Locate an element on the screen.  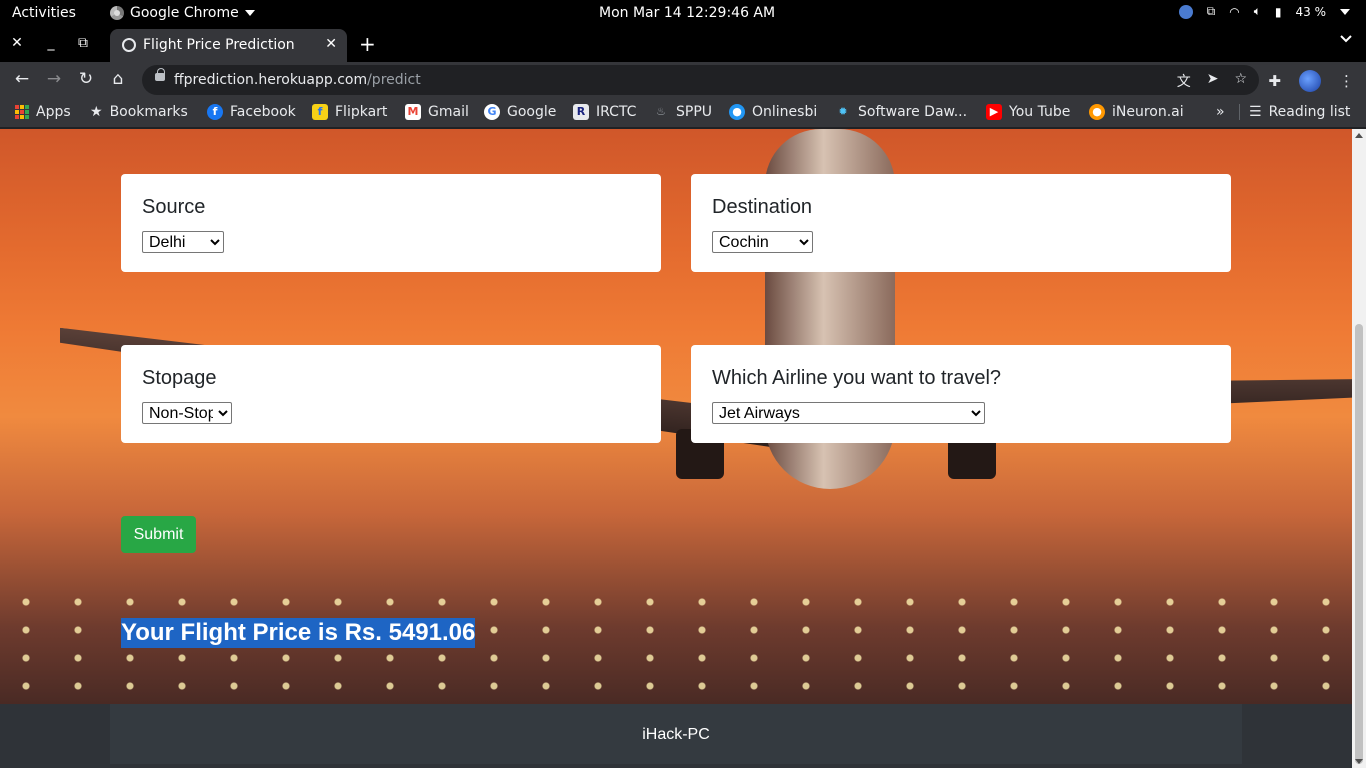
system-menu-chevron-icon is located at coordinates (1345, 11).